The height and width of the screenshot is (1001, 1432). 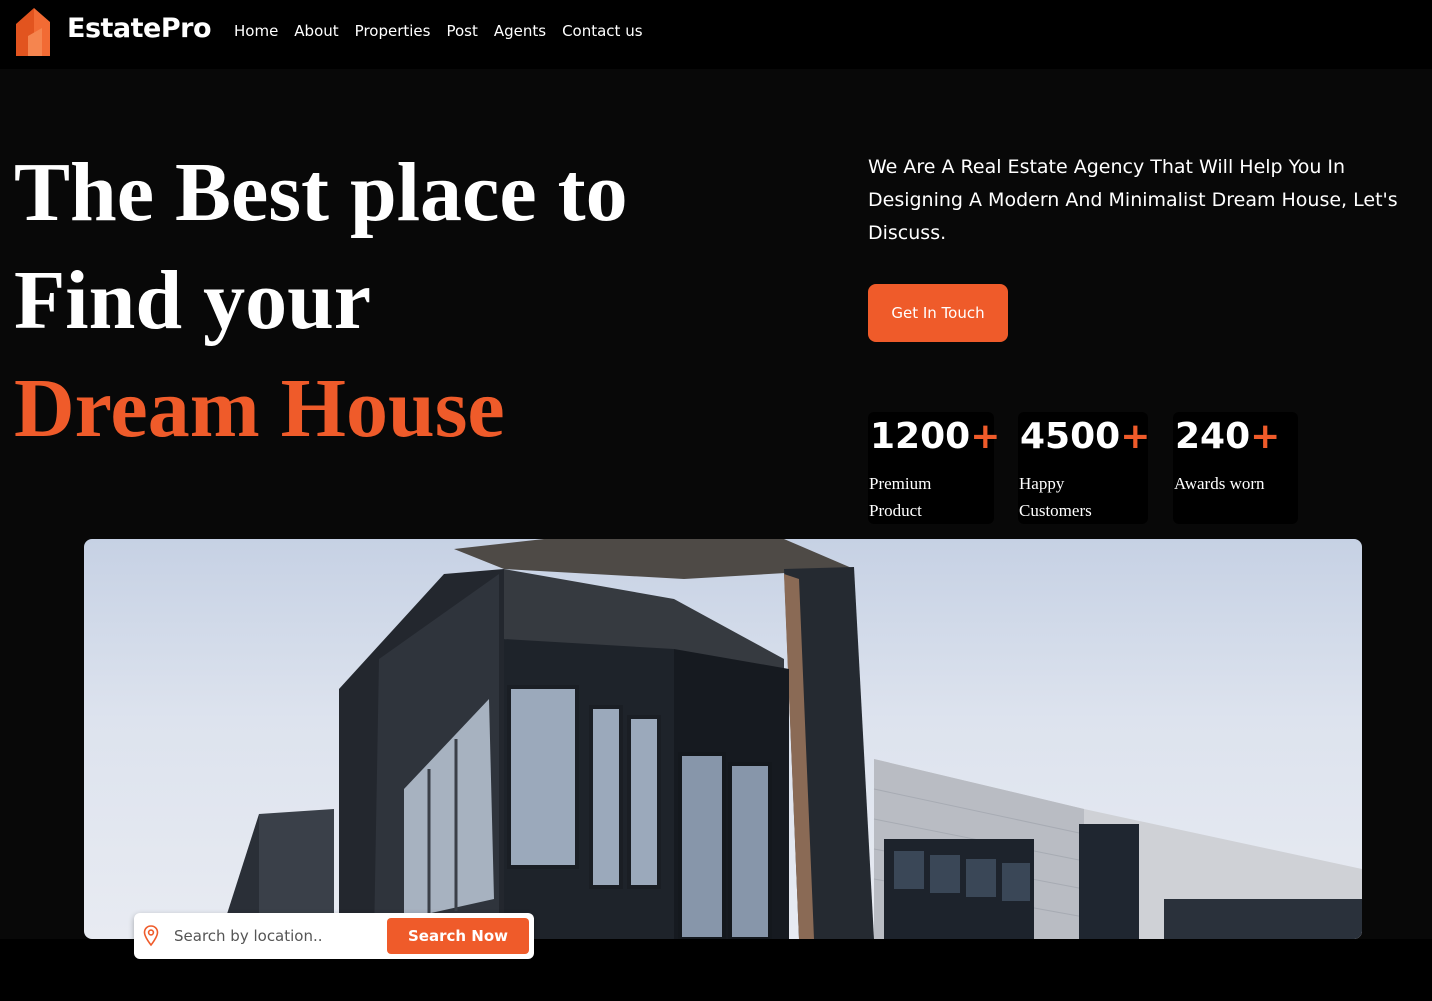 I want to click on house-logo-icon, so click(x=33, y=32).